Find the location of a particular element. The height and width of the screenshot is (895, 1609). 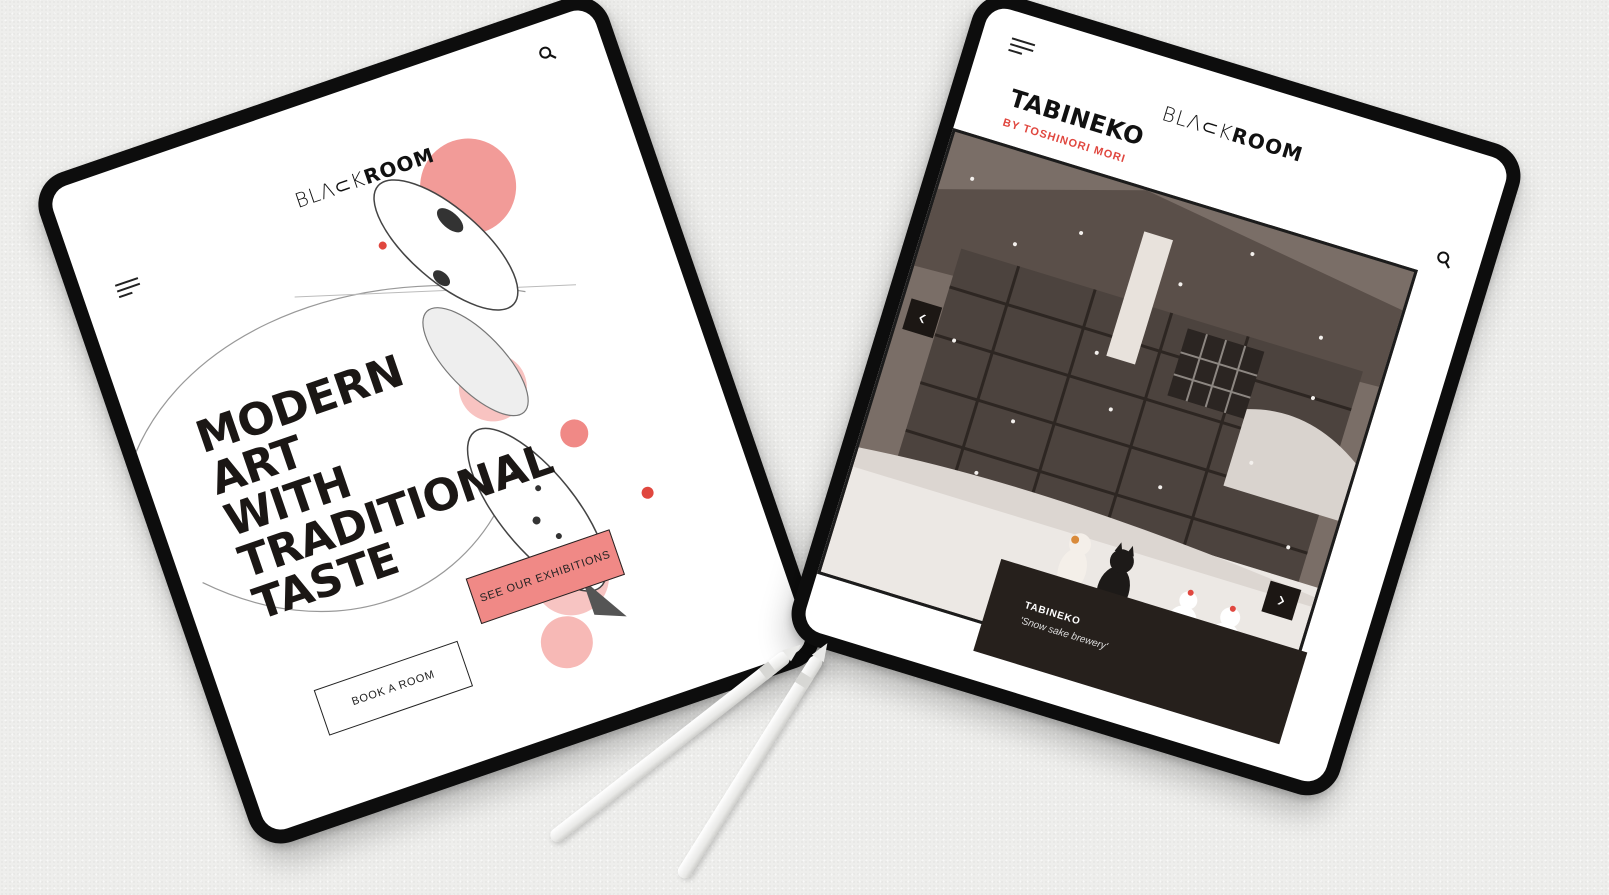

logo-part-1: BLΛ⊂K is located at coordinates (1197, 123).